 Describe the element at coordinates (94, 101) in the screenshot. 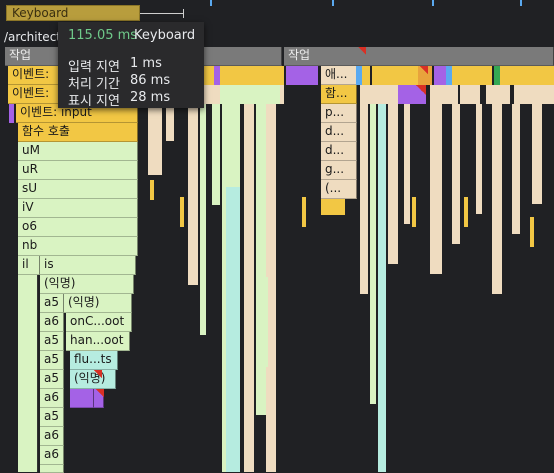

I see `tooltip-row-label: 표시 지연` at that location.